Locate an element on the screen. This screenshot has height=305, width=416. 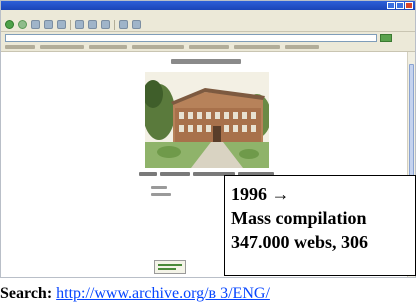
campus-building-photo is located at coordinates (207, 120).